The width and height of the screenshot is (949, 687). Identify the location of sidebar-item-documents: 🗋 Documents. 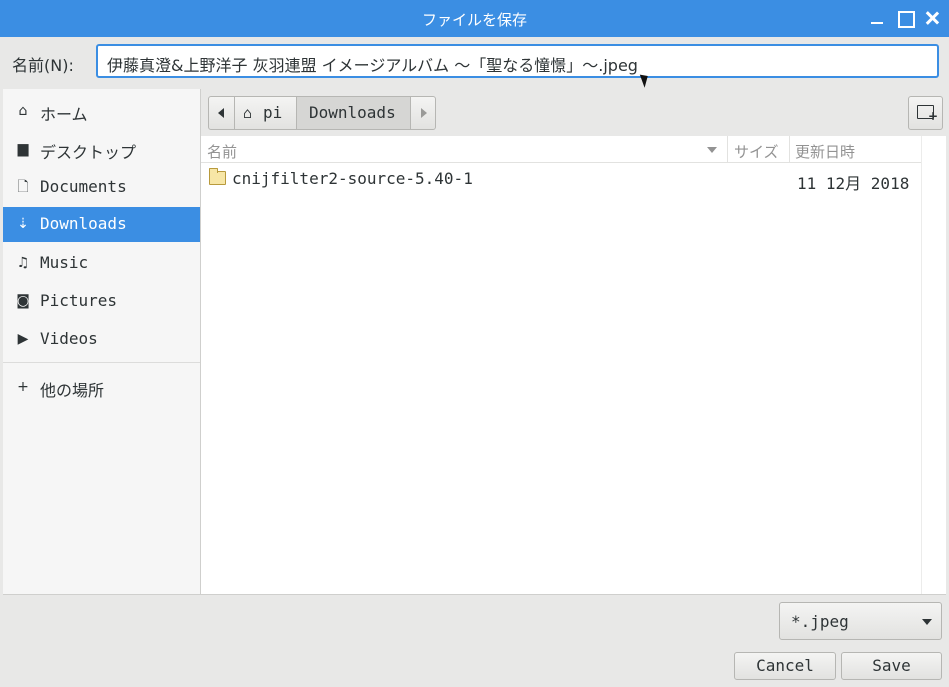
(101, 187).